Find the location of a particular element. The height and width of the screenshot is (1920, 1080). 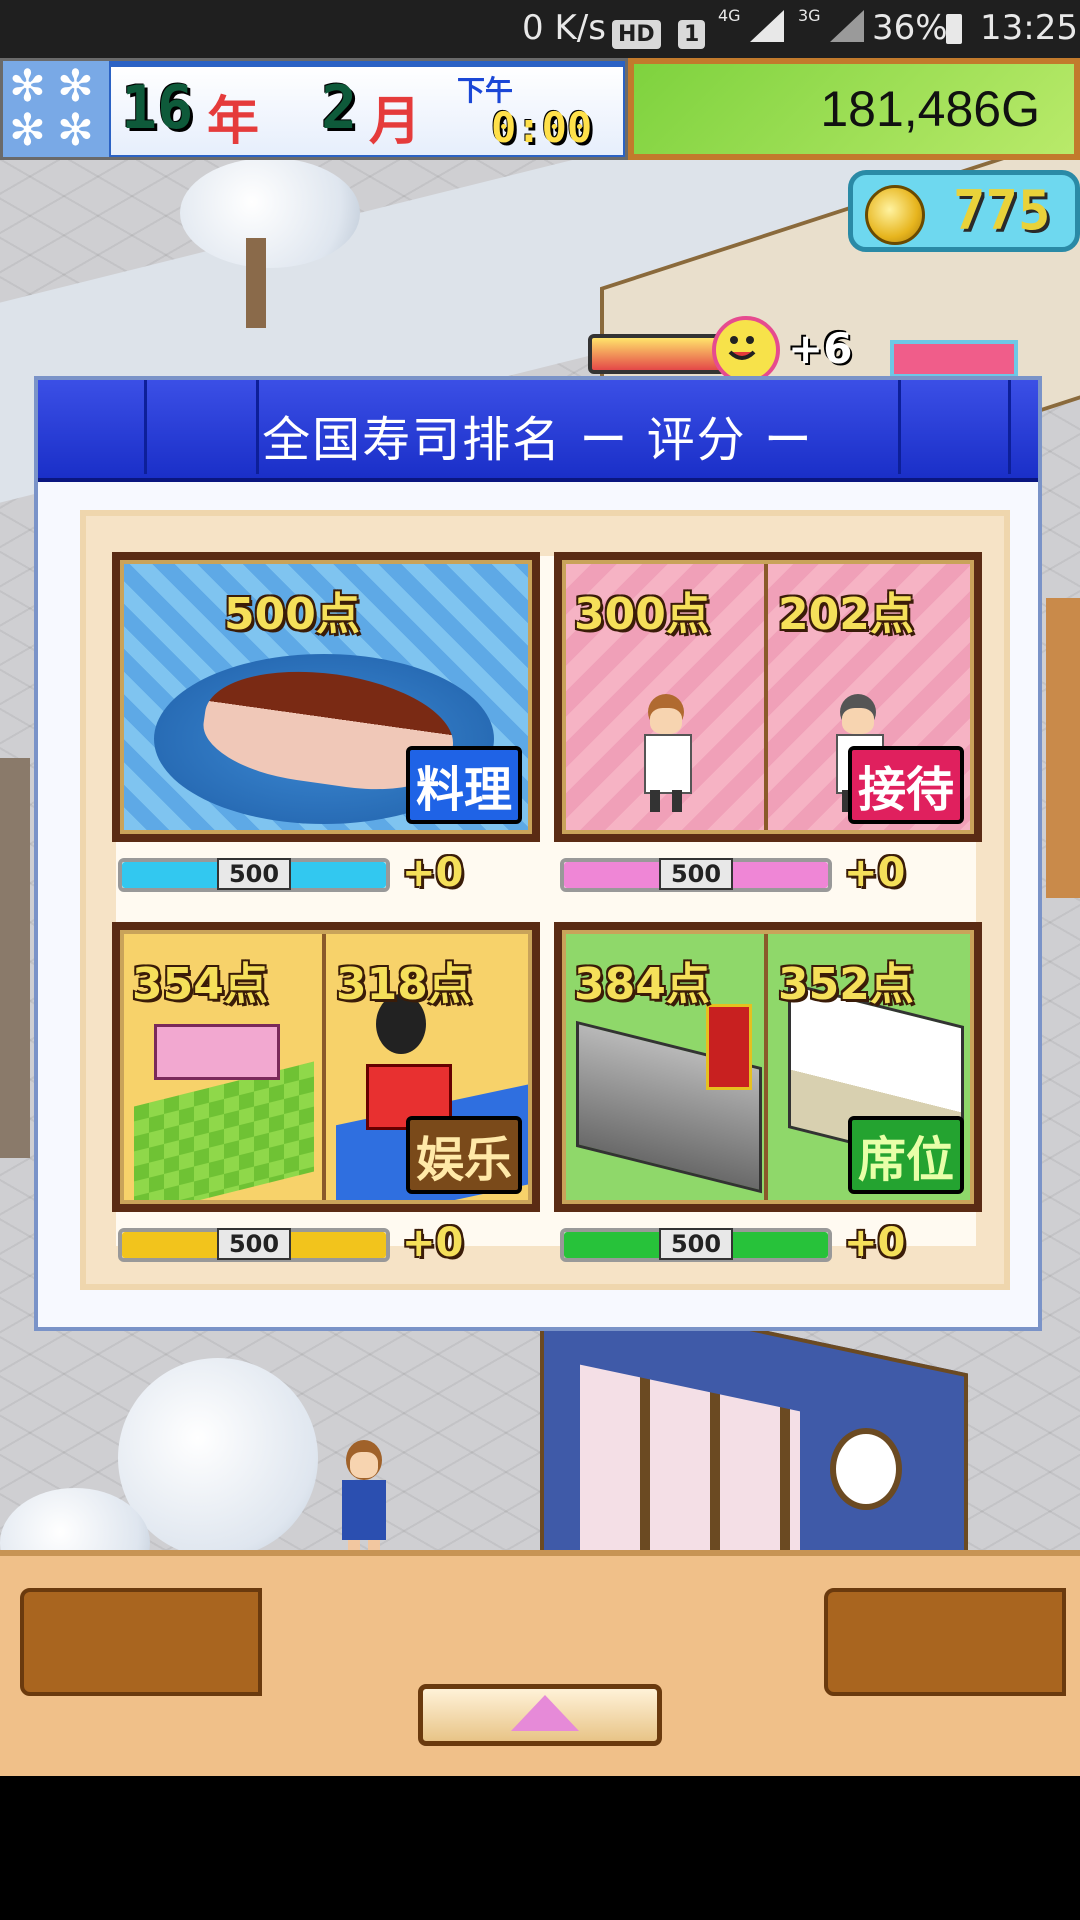

tree-trunk is located at coordinates (256, 283).